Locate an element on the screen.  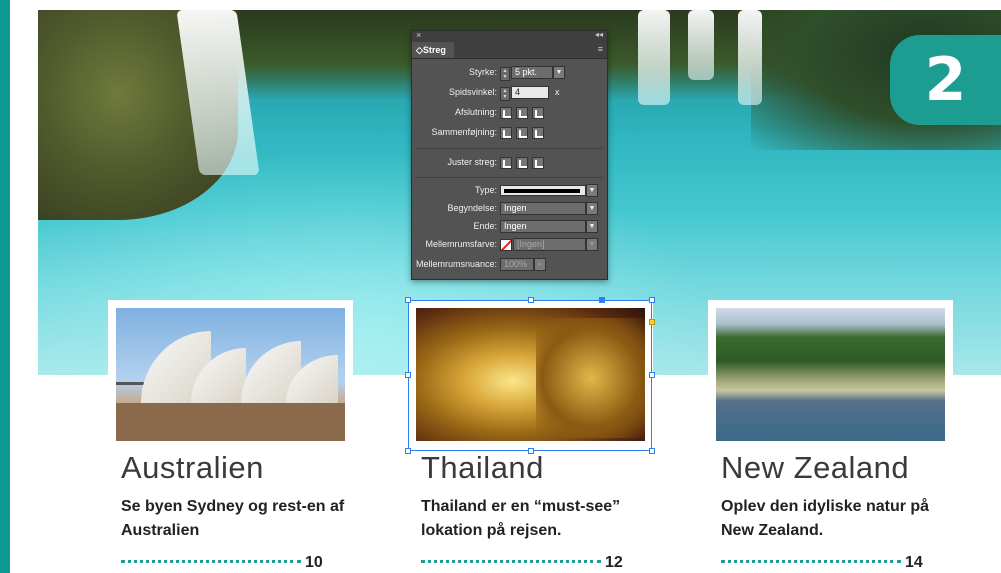
gap-color-label: Mellemrumsfarve: is located at coordinates (461, 244).